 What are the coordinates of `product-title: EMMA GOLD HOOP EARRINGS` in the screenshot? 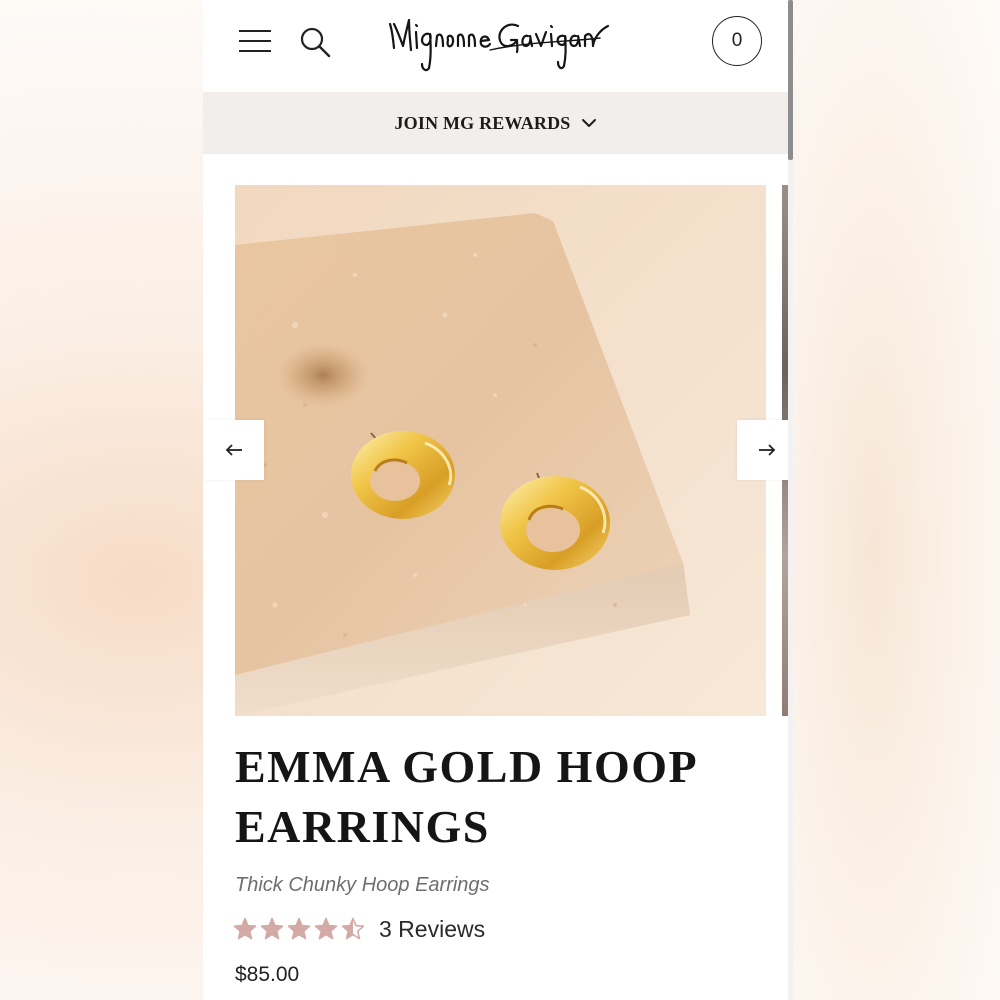 It's located at (465, 796).